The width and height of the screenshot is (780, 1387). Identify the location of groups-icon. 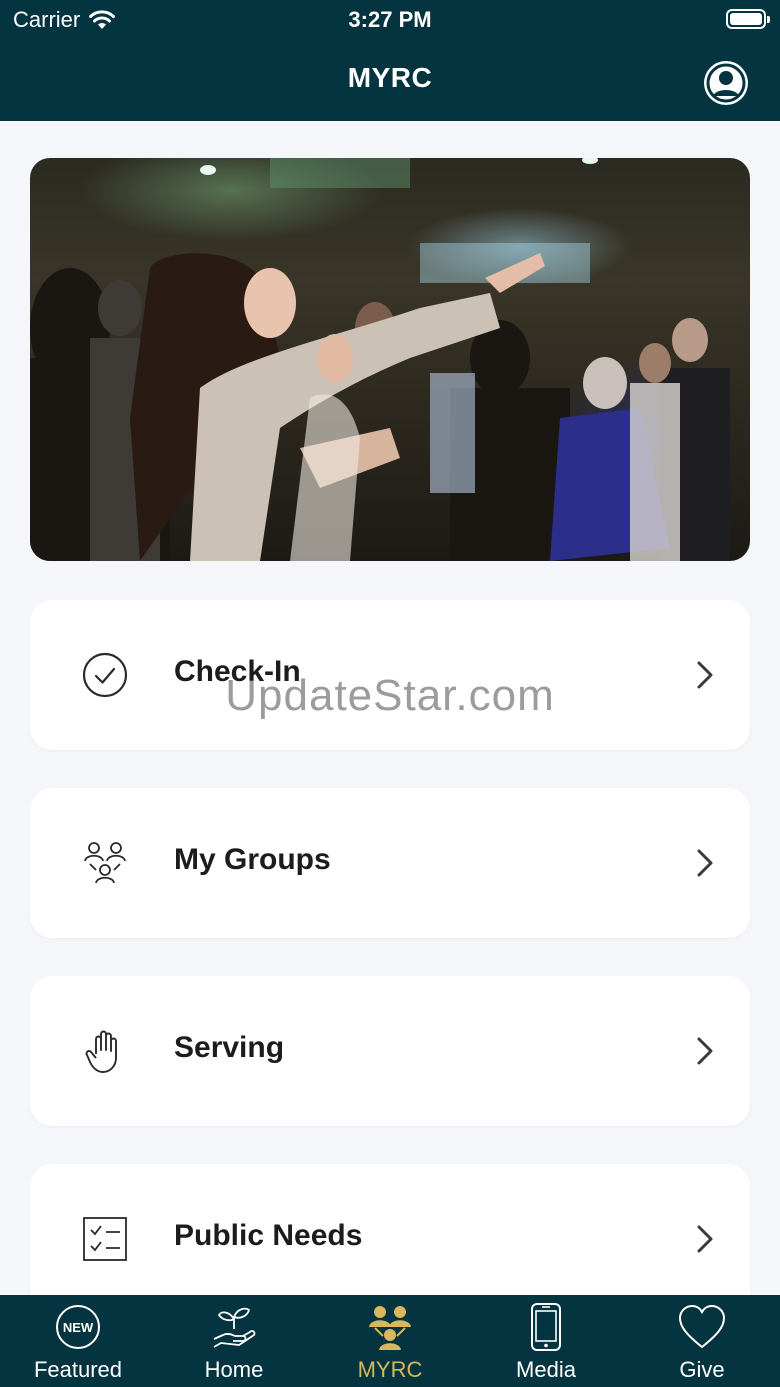
(105, 863).